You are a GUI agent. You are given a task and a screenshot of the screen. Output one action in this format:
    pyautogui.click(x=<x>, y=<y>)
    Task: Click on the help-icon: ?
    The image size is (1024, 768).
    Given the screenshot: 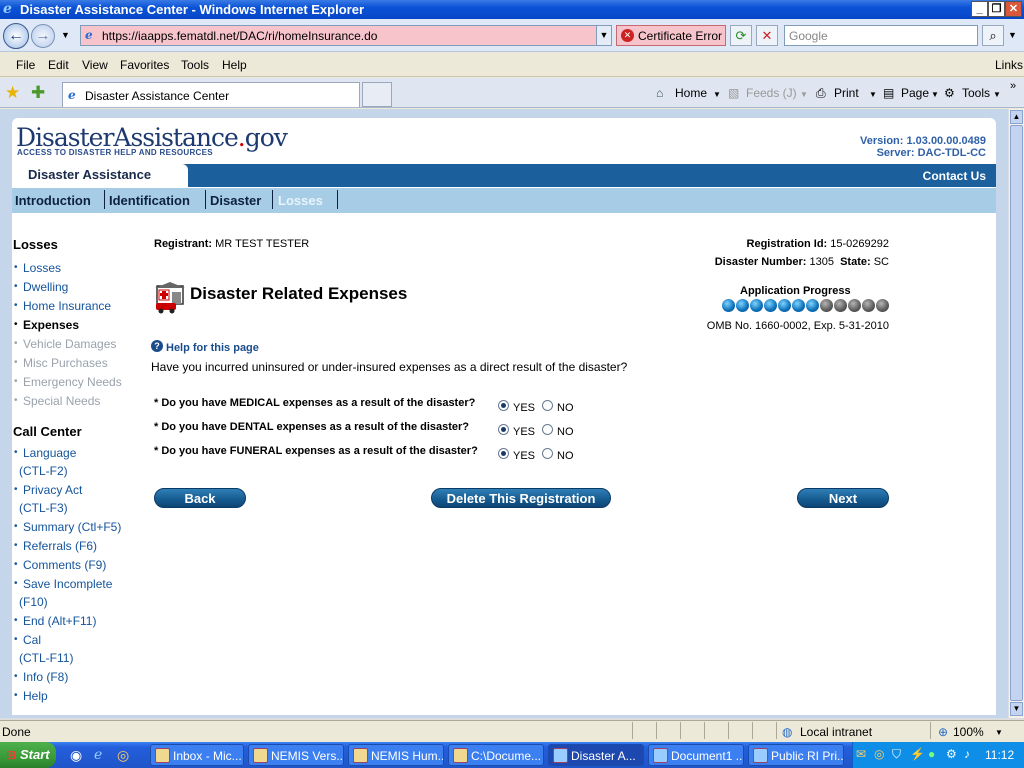 What is the action you would take?
    pyautogui.click(x=157, y=346)
    